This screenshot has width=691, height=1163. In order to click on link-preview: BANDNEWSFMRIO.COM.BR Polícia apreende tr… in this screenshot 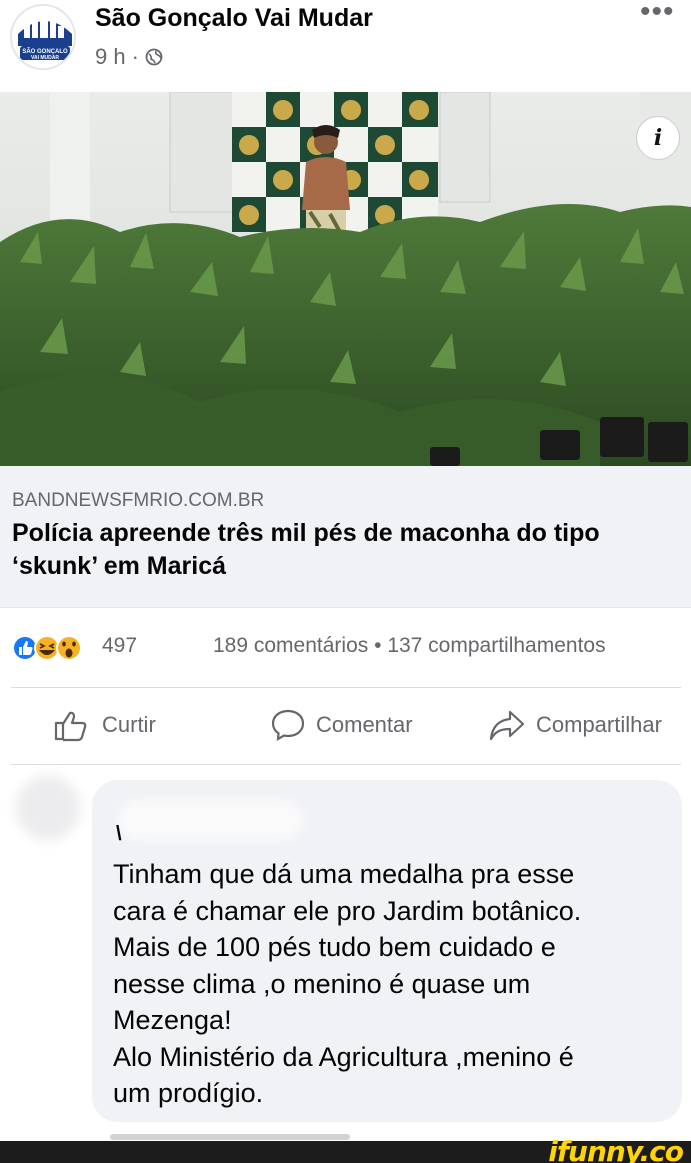, I will do `click(345, 537)`.